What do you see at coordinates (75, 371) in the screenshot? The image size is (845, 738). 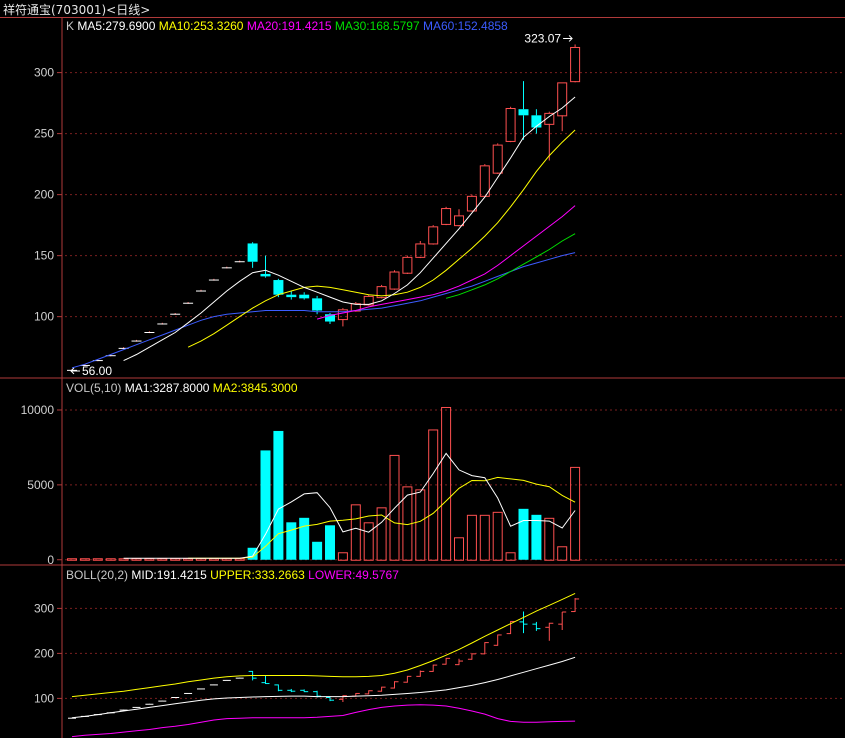 I see `min-price-arrow` at bounding box center [75, 371].